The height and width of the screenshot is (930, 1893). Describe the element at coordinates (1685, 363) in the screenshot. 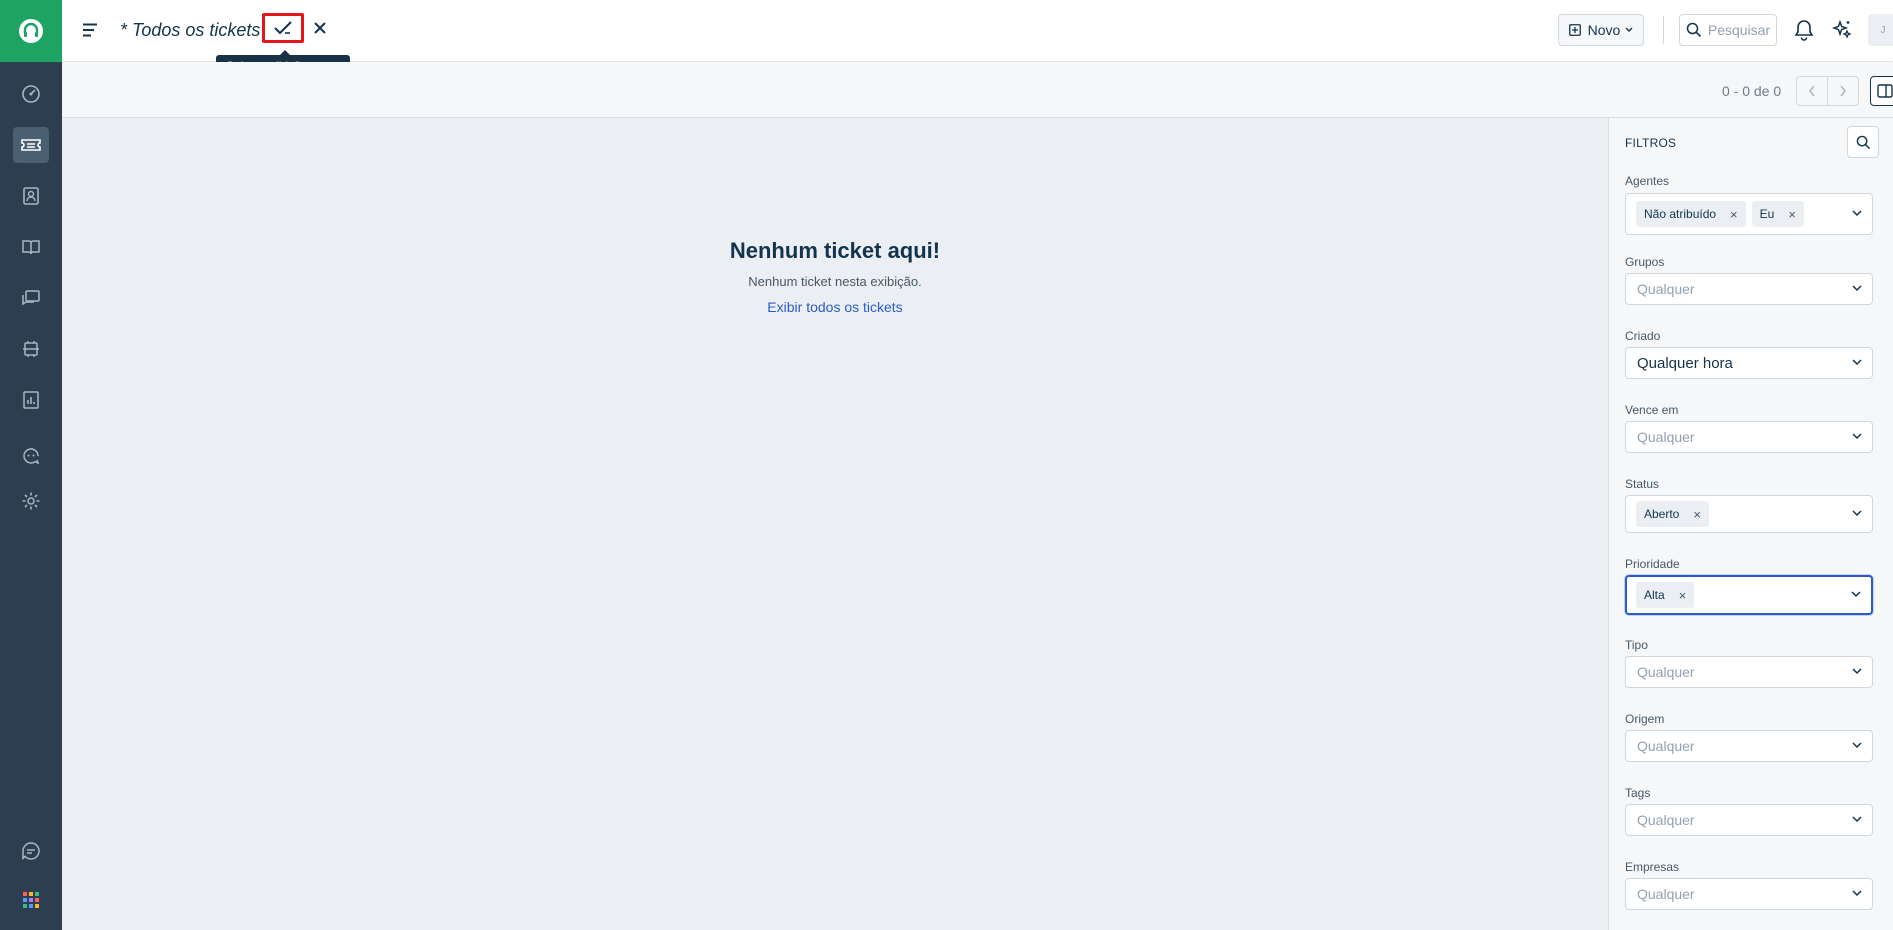

I see `filter-value: Qualquer hora` at that location.